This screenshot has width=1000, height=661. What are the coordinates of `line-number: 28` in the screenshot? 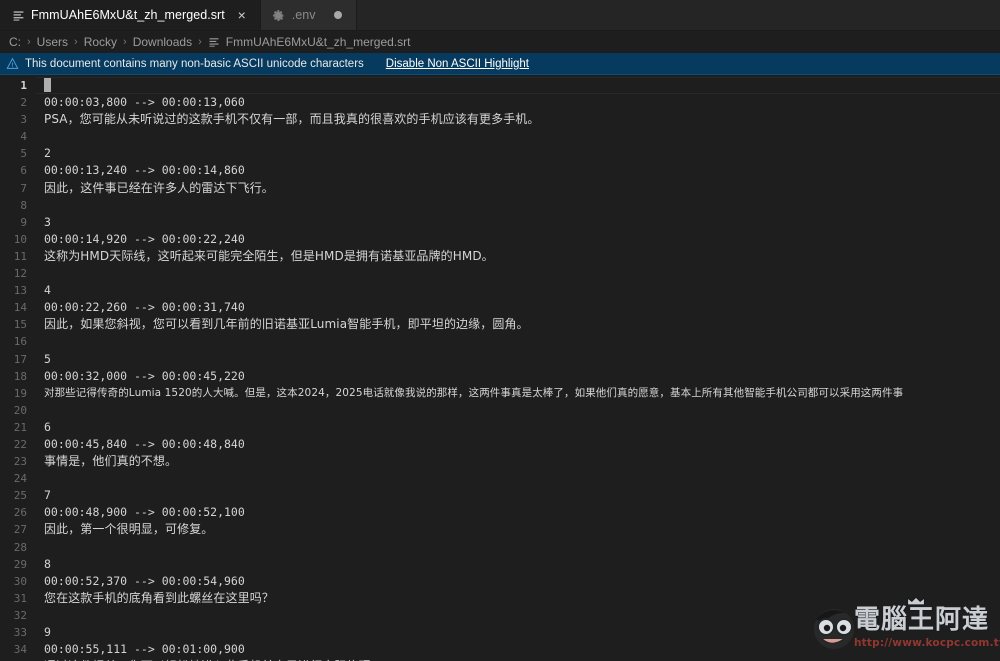 It's located at (20, 547).